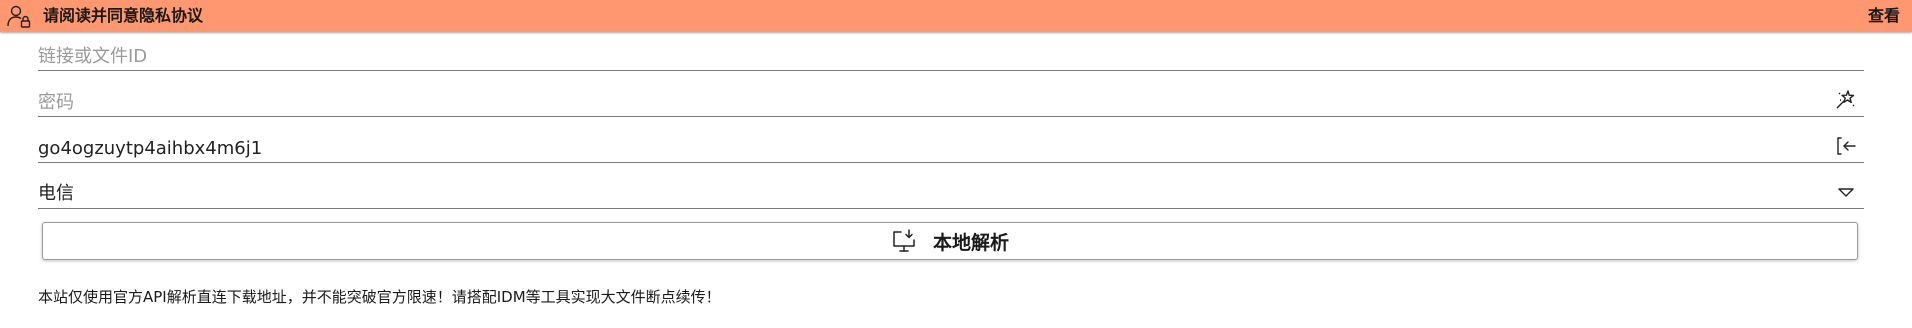  What do you see at coordinates (56, 193) in the screenshot?
I see `carrier-selected-value: 电信` at bounding box center [56, 193].